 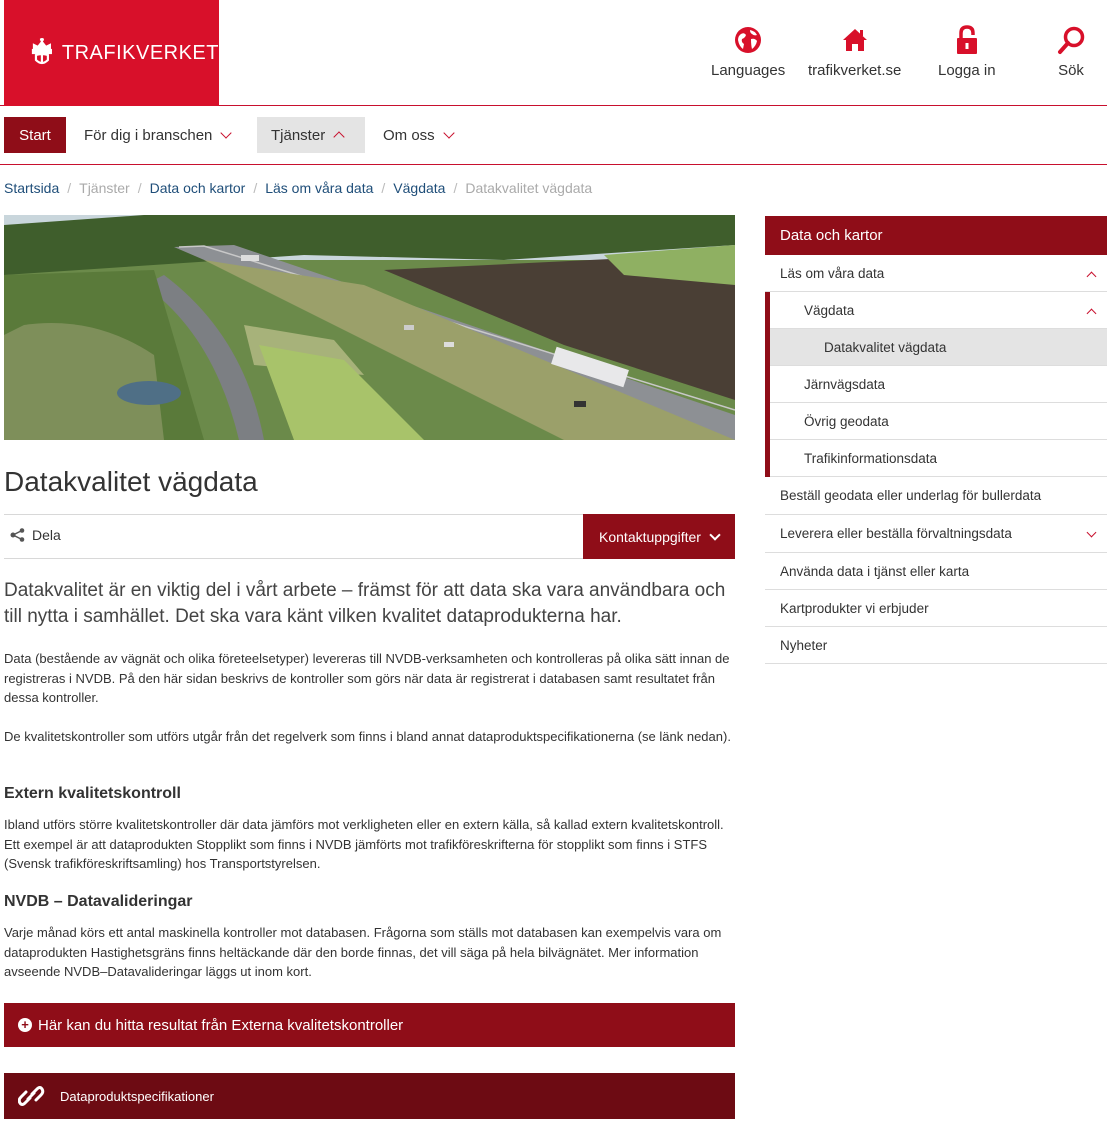 What do you see at coordinates (92, 793) in the screenshot?
I see `subheading-extern: Extern kvalitetskontroll` at bounding box center [92, 793].